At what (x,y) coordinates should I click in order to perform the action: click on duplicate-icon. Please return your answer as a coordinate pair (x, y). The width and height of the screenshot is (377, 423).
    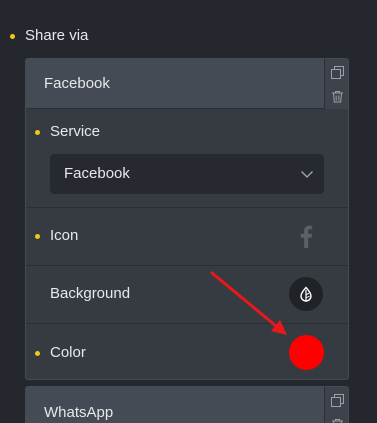
    Looking at the image, I should click on (337, 400).